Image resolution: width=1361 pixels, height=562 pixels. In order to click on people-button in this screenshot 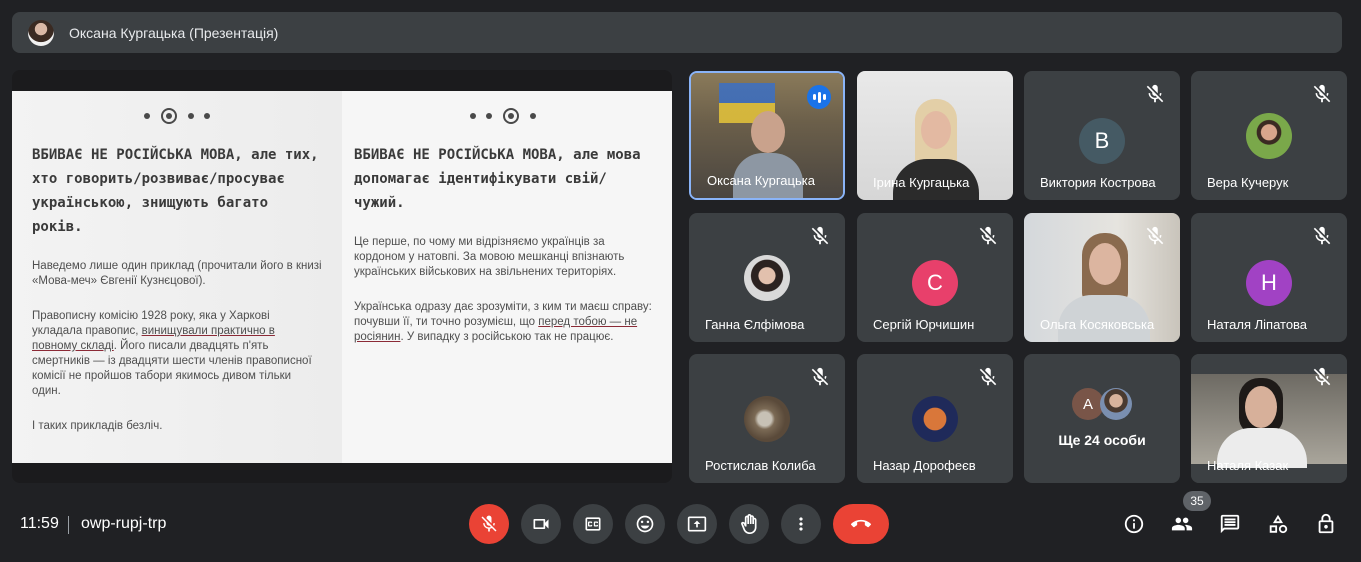, I will do `click(1182, 524)`.